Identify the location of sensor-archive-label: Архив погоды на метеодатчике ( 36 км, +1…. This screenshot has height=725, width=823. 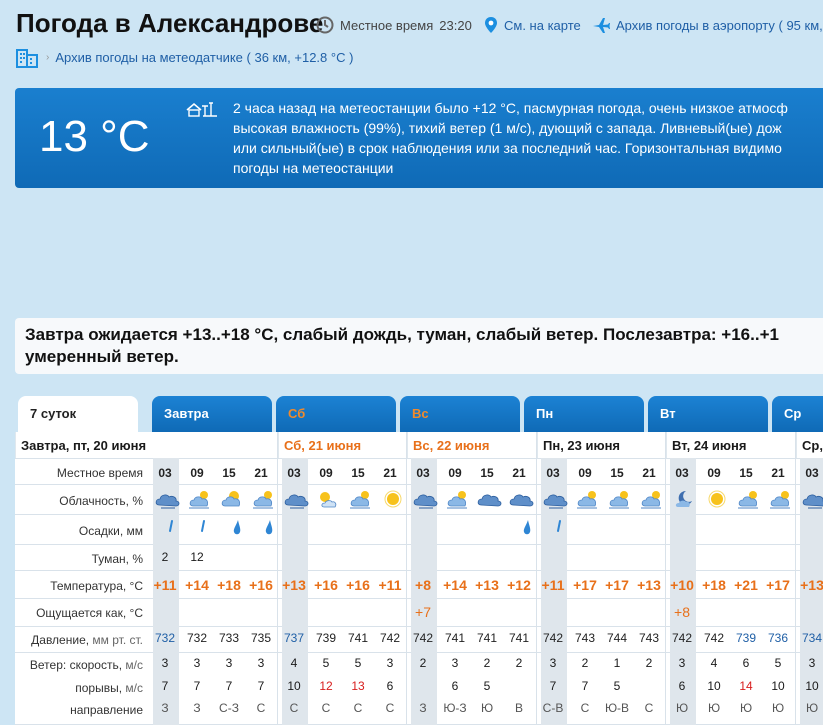
(204, 57).